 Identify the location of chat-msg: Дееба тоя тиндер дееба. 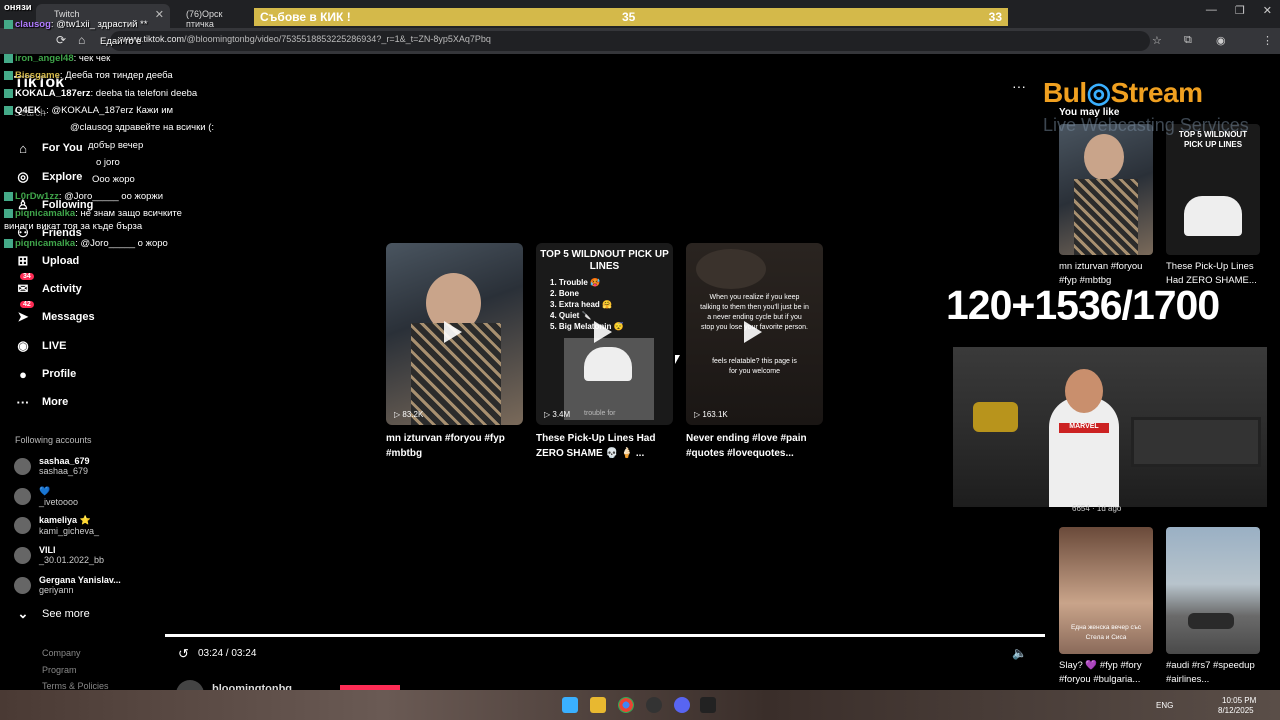
(119, 75).